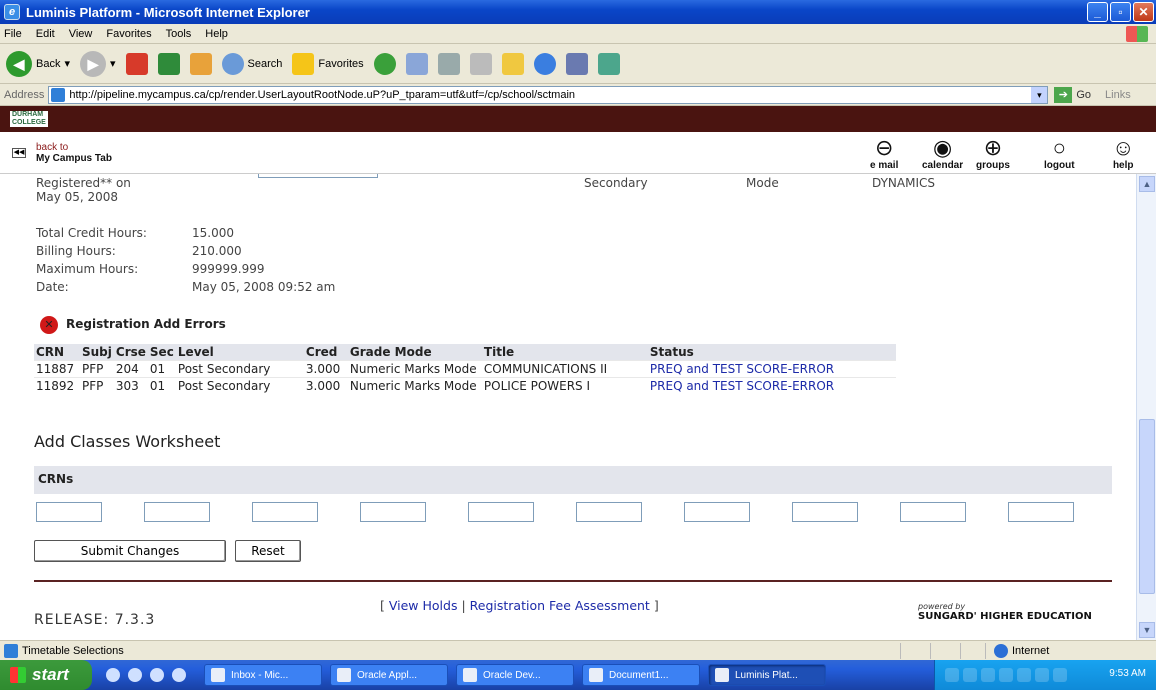 The height and width of the screenshot is (690, 1156). Describe the element at coordinates (12, 12) in the screenshot. I see `ie-logo-icon: e` at that location.